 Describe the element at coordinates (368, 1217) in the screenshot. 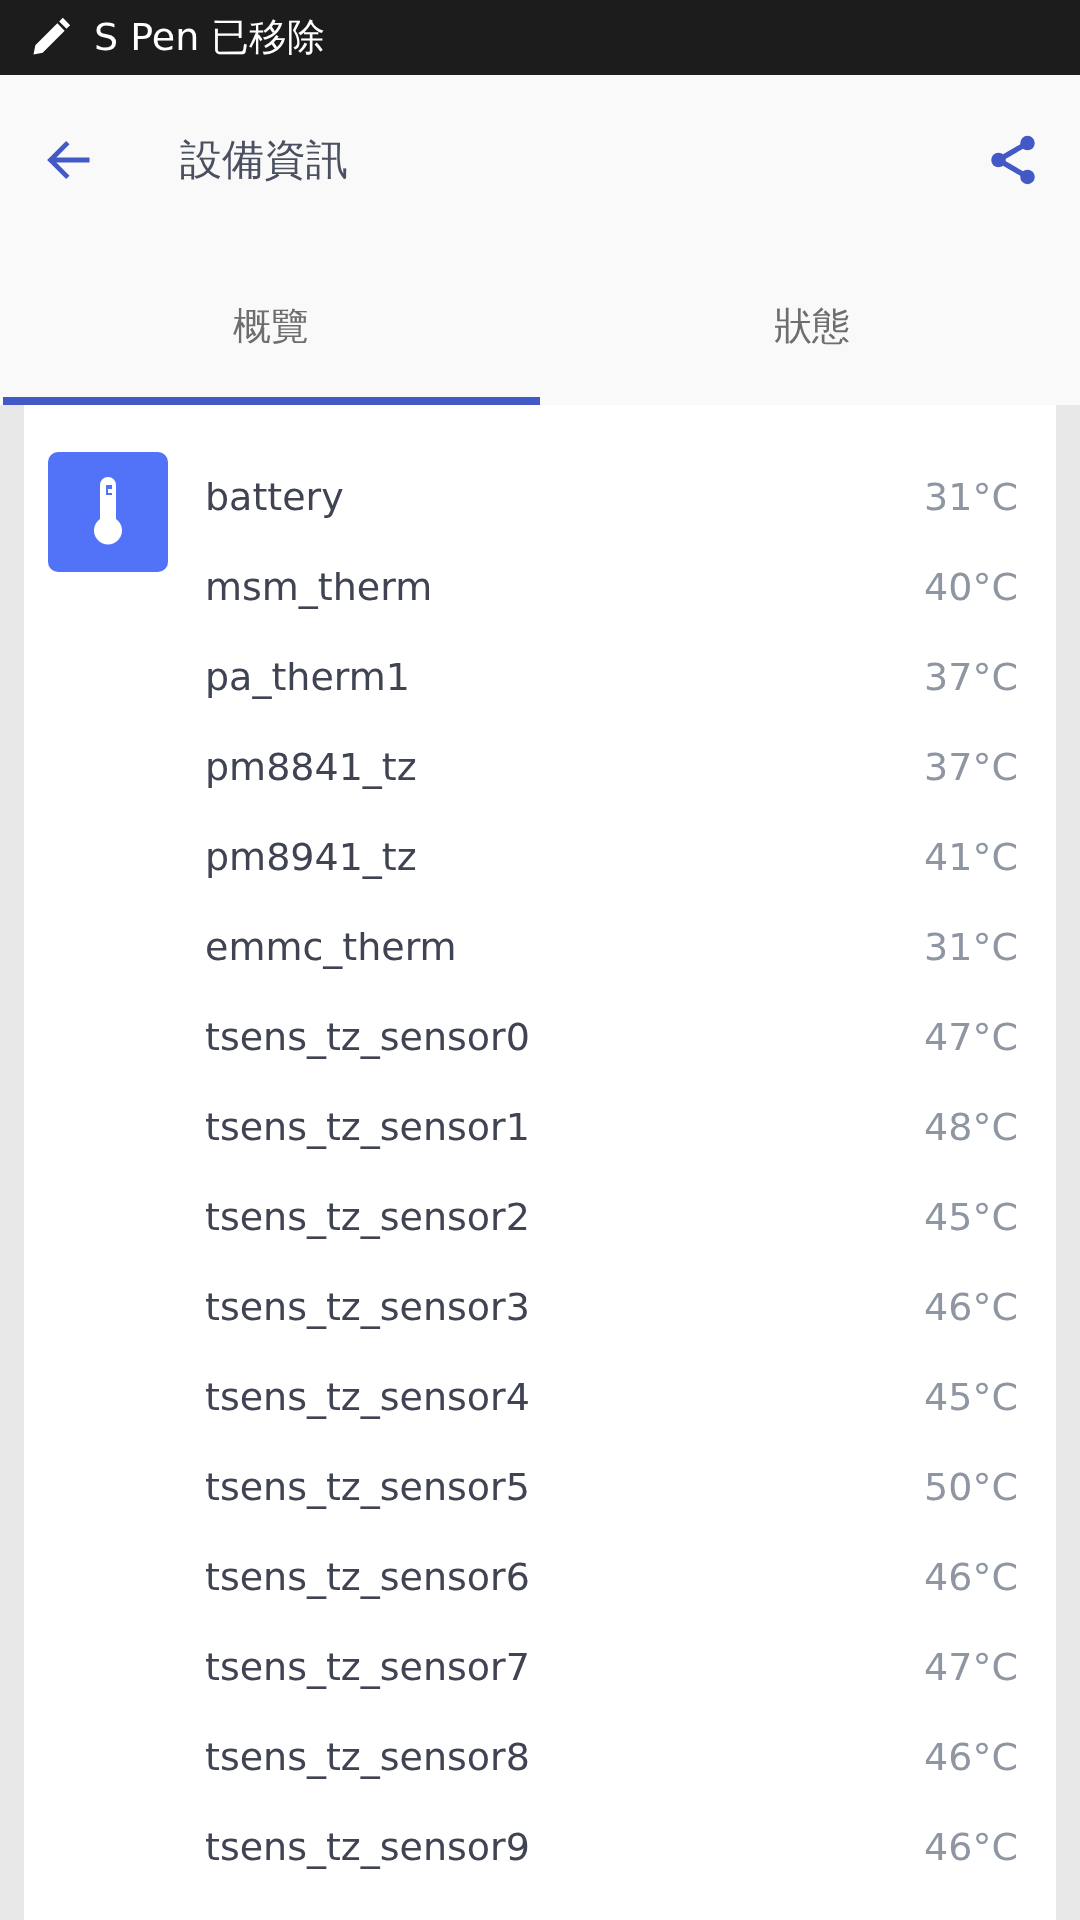

I see `sensor-name: tsens_tz_sensor2` at that location.